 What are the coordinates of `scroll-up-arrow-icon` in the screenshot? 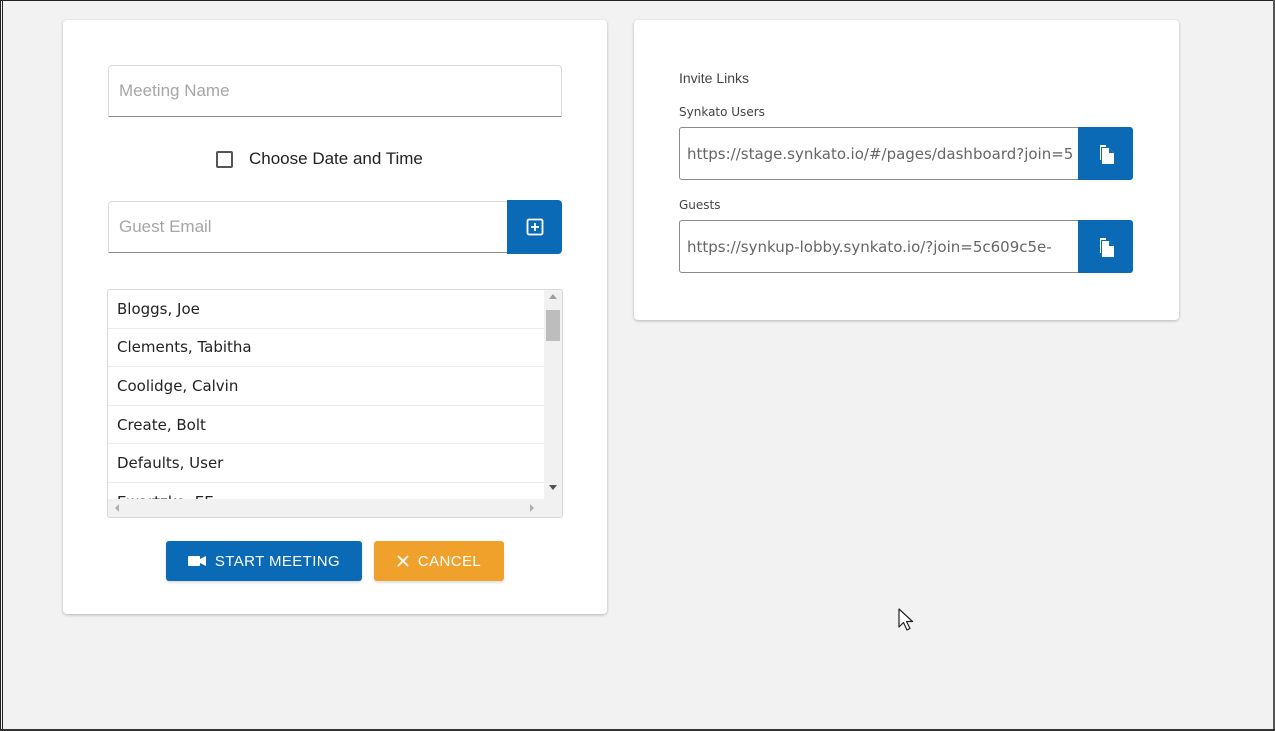 It's located at (553, 296).